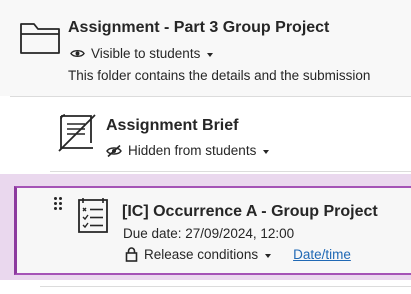 The width and height of the screenshot is (411, 294). I want to click on document-title: Assignment Brief, so click(172, 126).